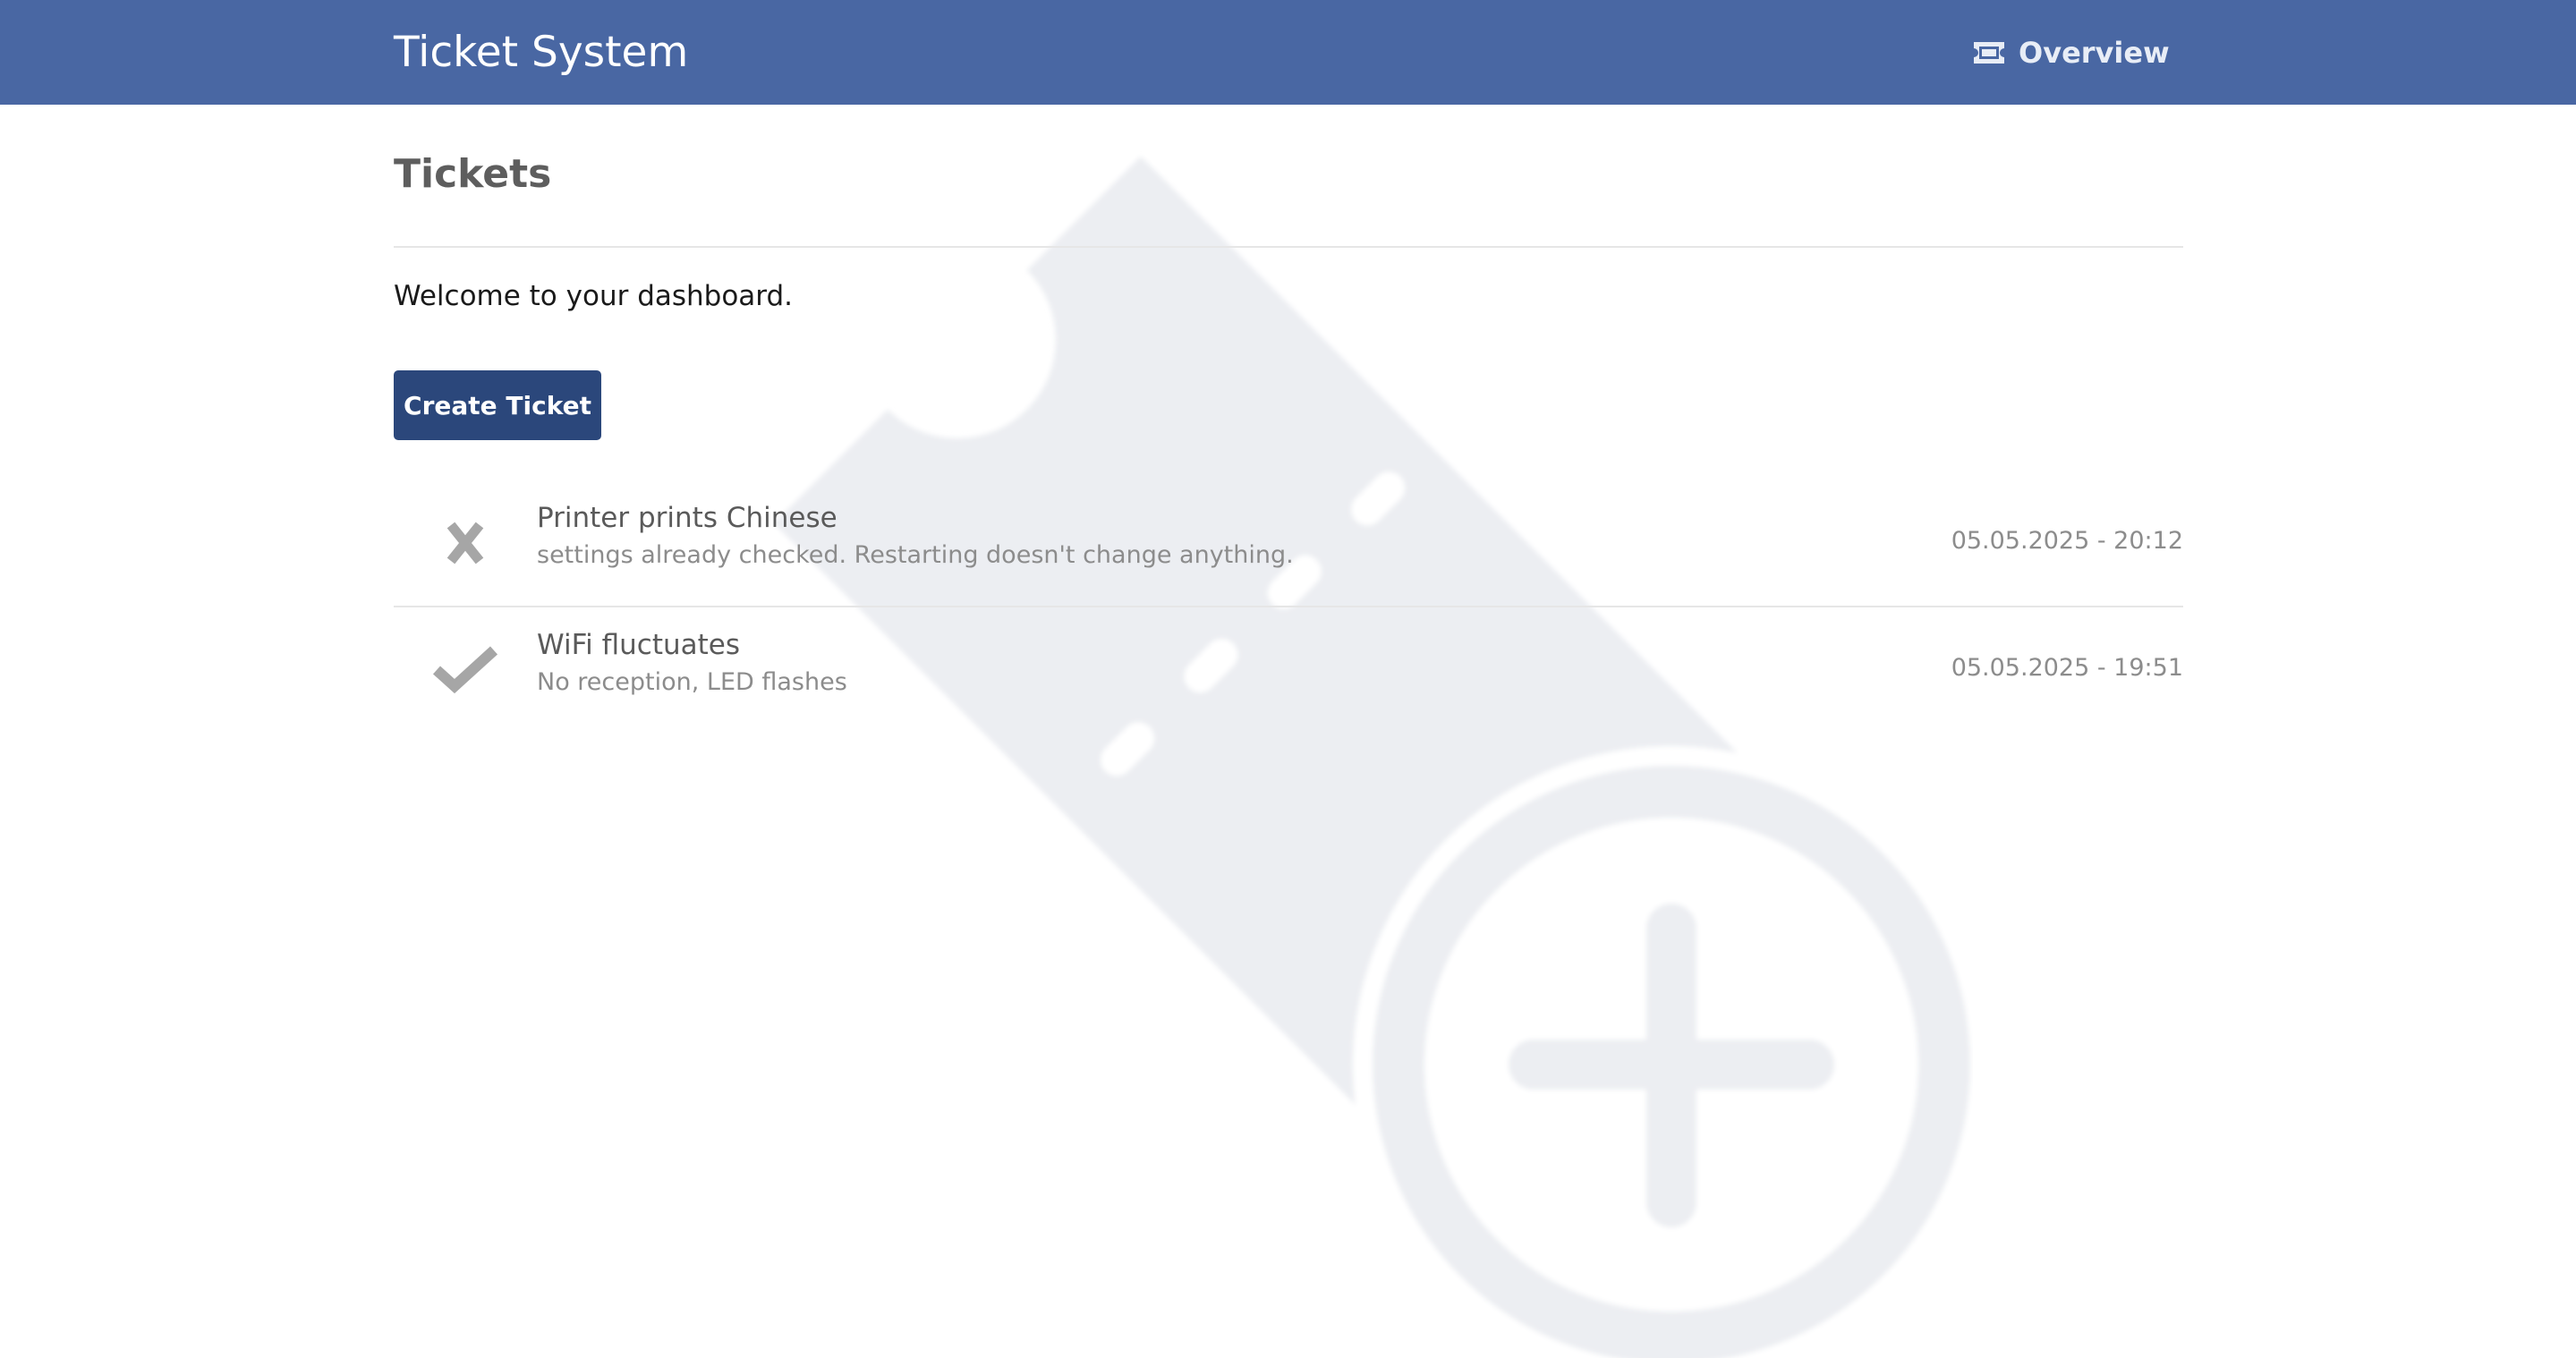  I want to click on navbar: Ticket System Overview, so click(1288, 52).